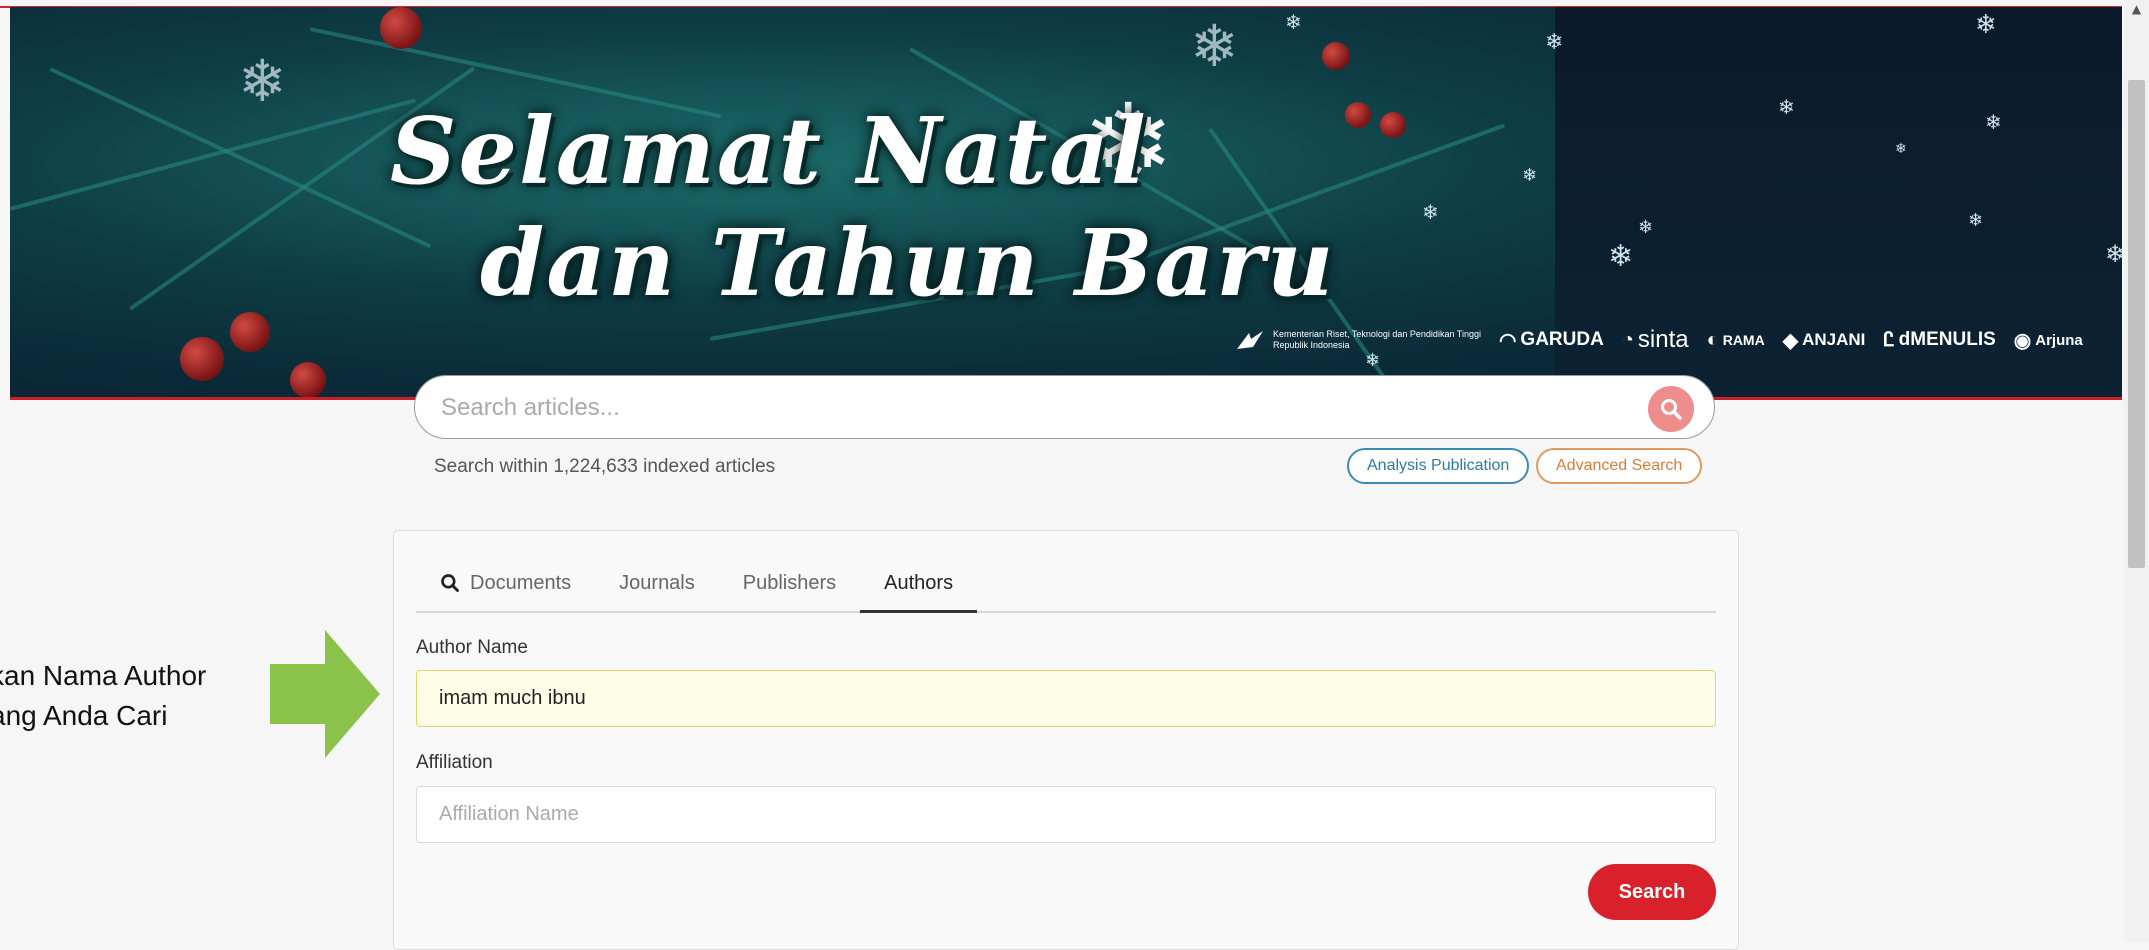 The width and height of the screenshot is (2149, 950). I want to click on greeting-line-2: dan Tahun Baru, so click(908, 263).